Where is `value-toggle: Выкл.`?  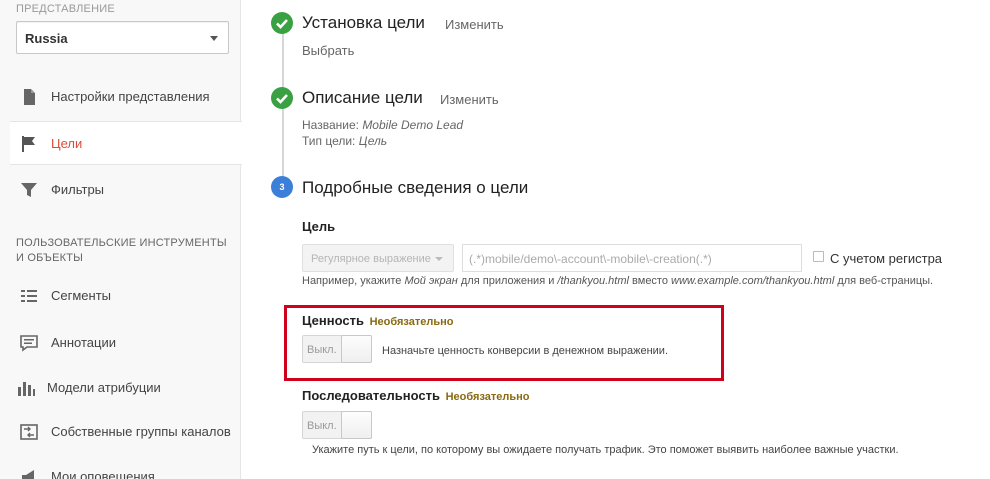 value-toggle: Выкл. is located at coordinates (337, 349).